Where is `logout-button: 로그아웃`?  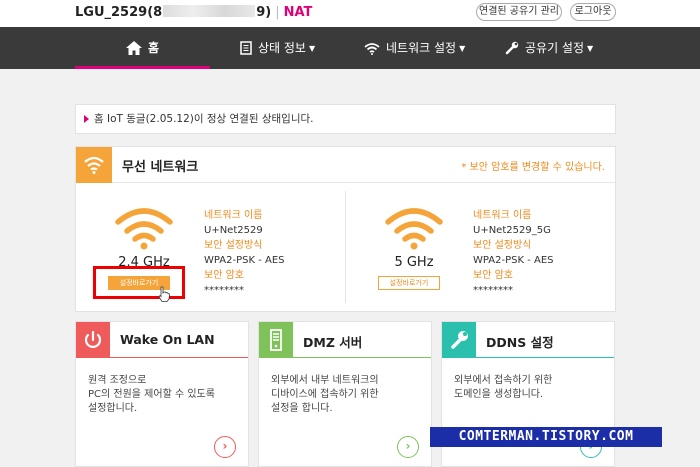 logout-button: 로그아웃 is located at coordinates (593, 12).